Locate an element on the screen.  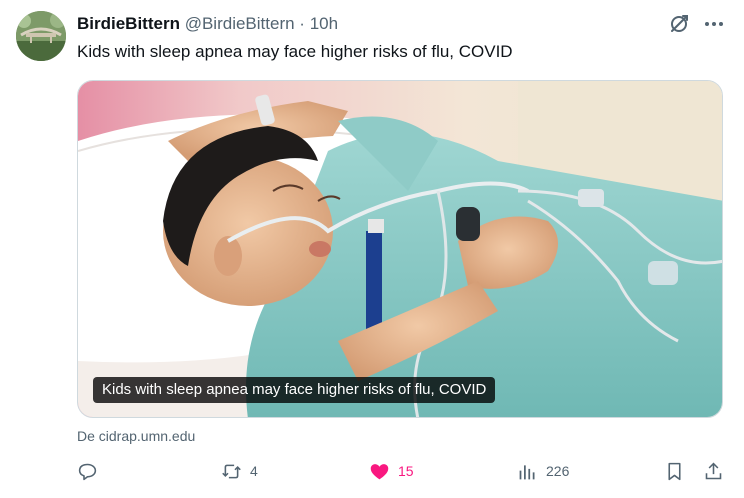
share-button is located at coordinates (713, 471).